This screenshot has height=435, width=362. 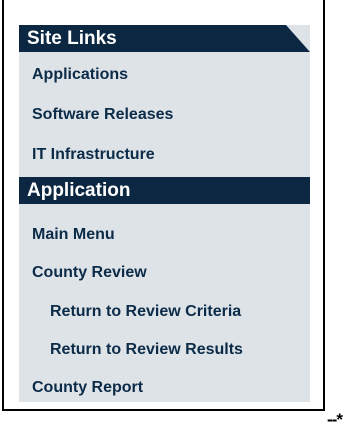 I want to click on link-county-report: County Report, so click(x=164, y=388).